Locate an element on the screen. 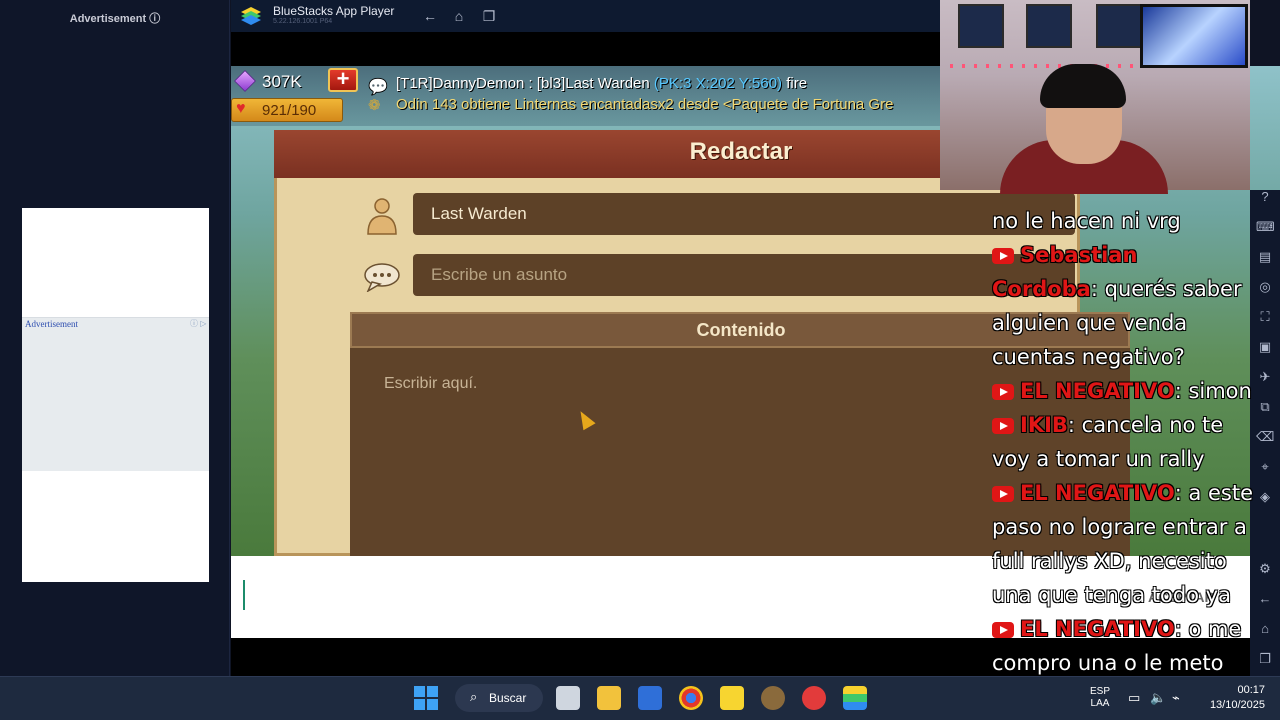  stream-chat-line: Cordoba: querés saber is located at coordinates (1136, 289).